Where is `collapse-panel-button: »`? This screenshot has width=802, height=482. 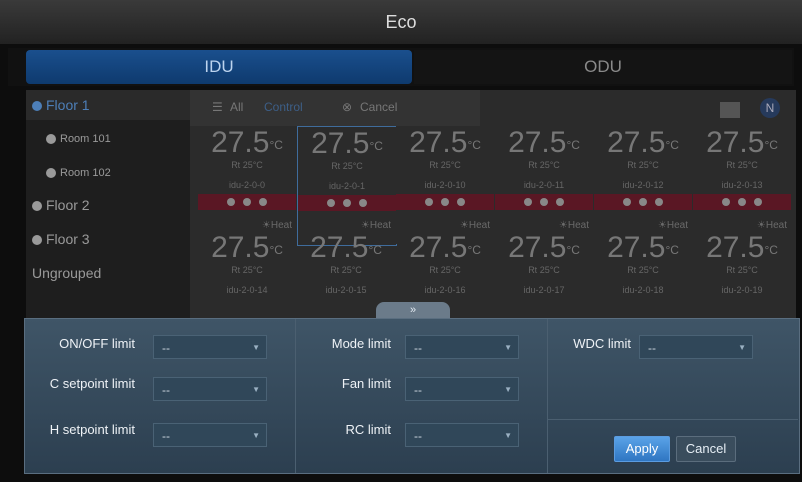 collapse-panel-button: » is located at coordinates (413, 310).